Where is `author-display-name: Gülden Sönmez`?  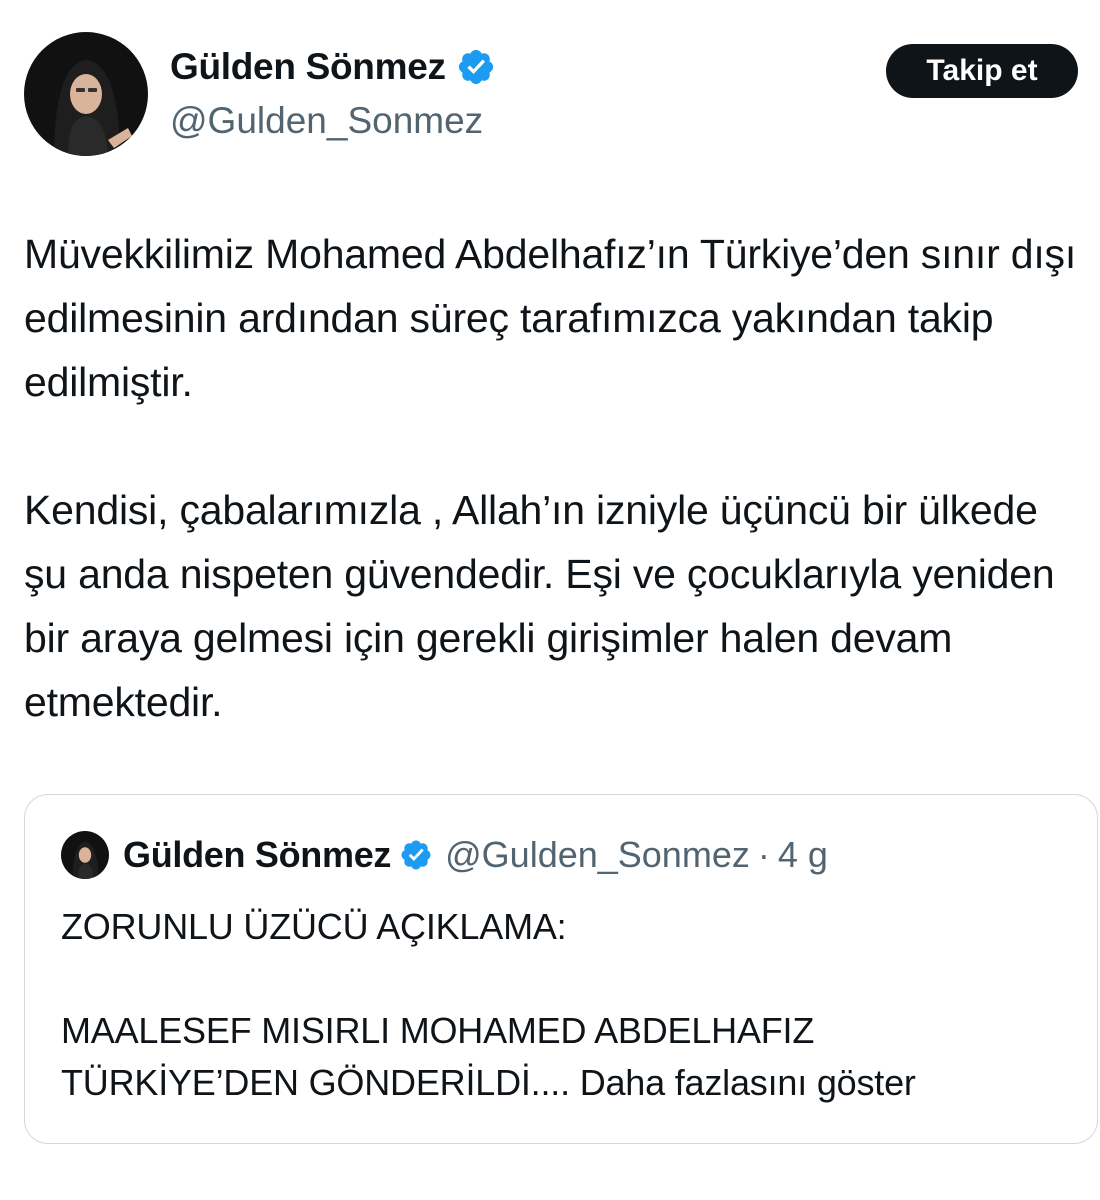
author-display-name: Gülden Sönmez is located at coordinates (308, 67).